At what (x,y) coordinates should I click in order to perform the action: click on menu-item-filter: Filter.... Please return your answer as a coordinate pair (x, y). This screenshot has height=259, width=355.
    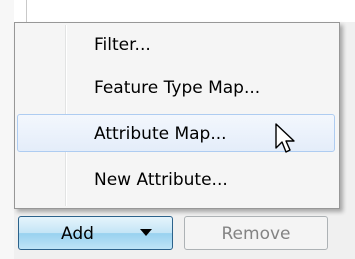
    Looking at the image, I should click on (176, 44).